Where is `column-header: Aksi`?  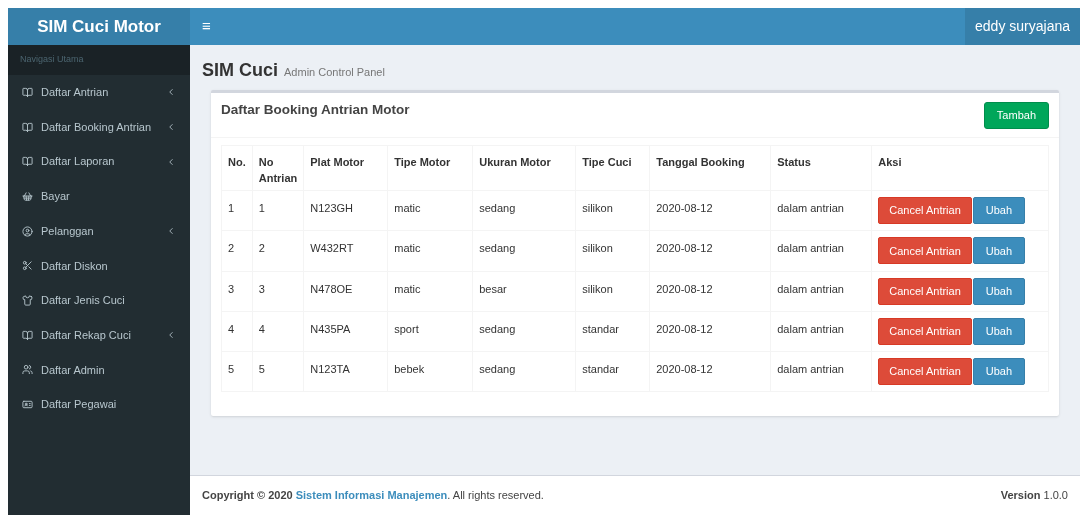 column-header: Aksi is located at coordinates (960, 168).